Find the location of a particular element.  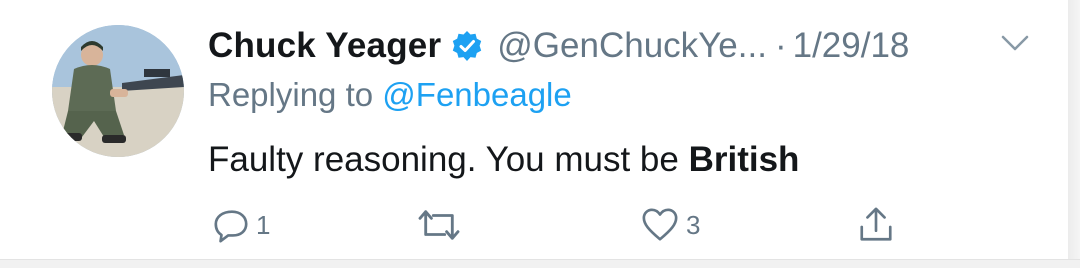

right-edge-shadow is located at coordinates (1074, 134).